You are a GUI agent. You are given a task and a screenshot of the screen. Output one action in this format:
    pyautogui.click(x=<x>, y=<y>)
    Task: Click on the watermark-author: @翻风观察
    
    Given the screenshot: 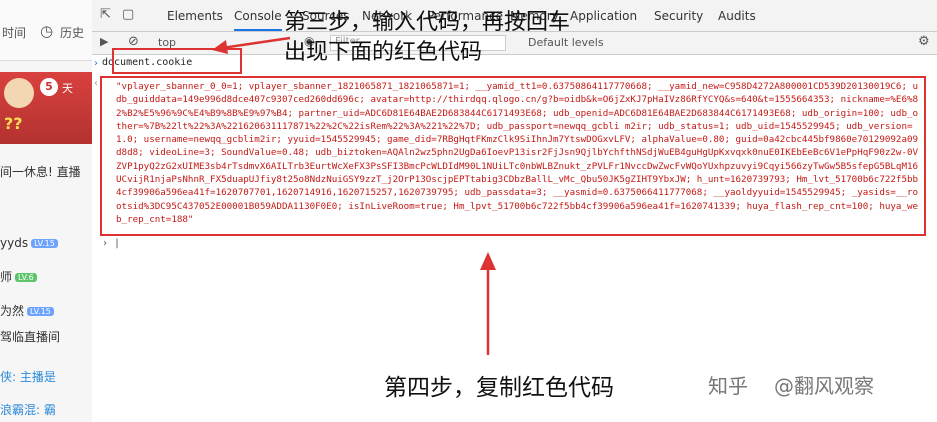 What is the action you would take?
    pyautogui.click(x=824, y=386)
    